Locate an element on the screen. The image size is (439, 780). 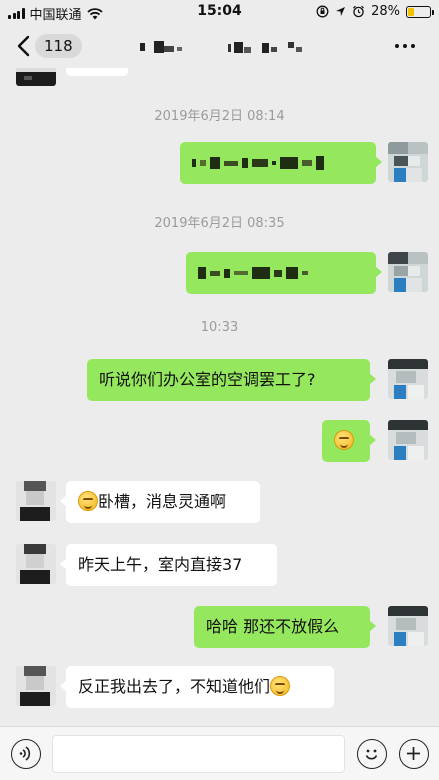
message-bubble-emoji is located at coordinates (349, 441).